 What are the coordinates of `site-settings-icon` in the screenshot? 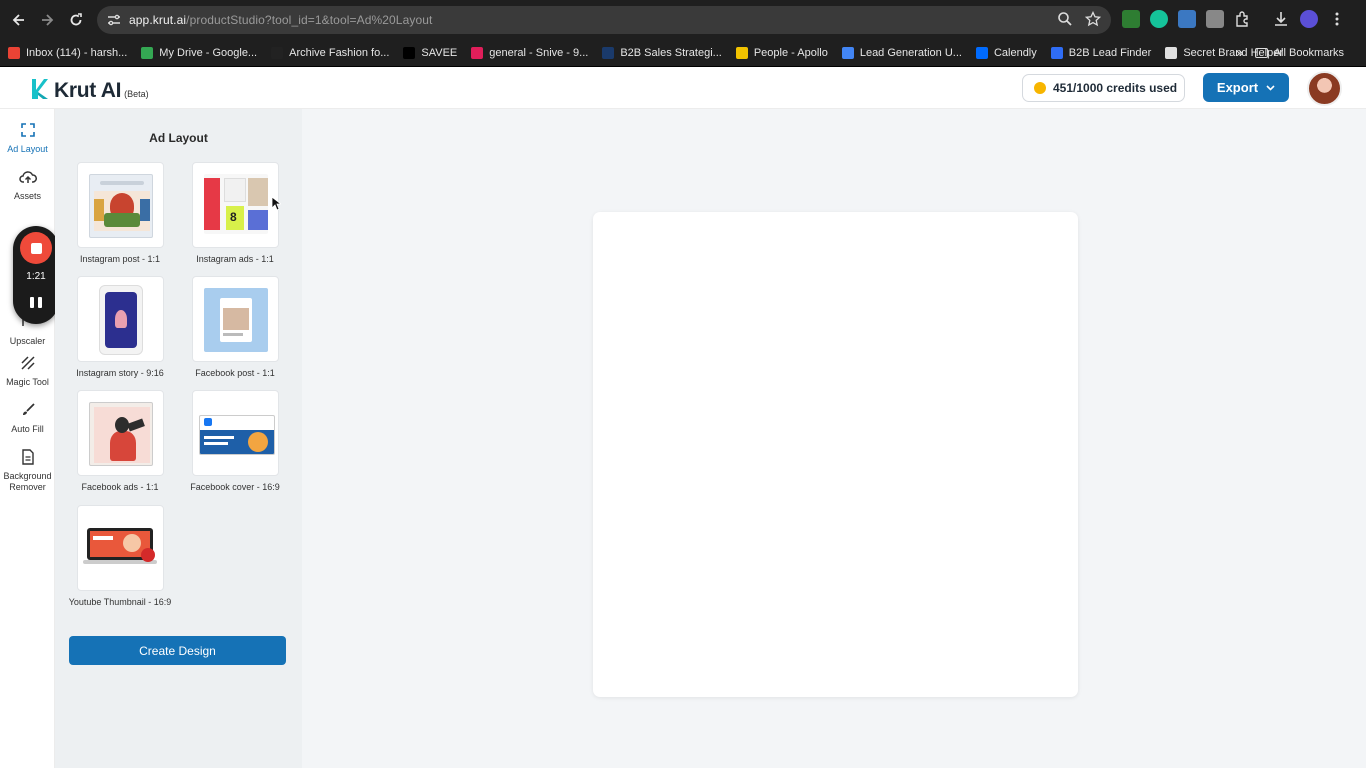 It's located at (114, 20).